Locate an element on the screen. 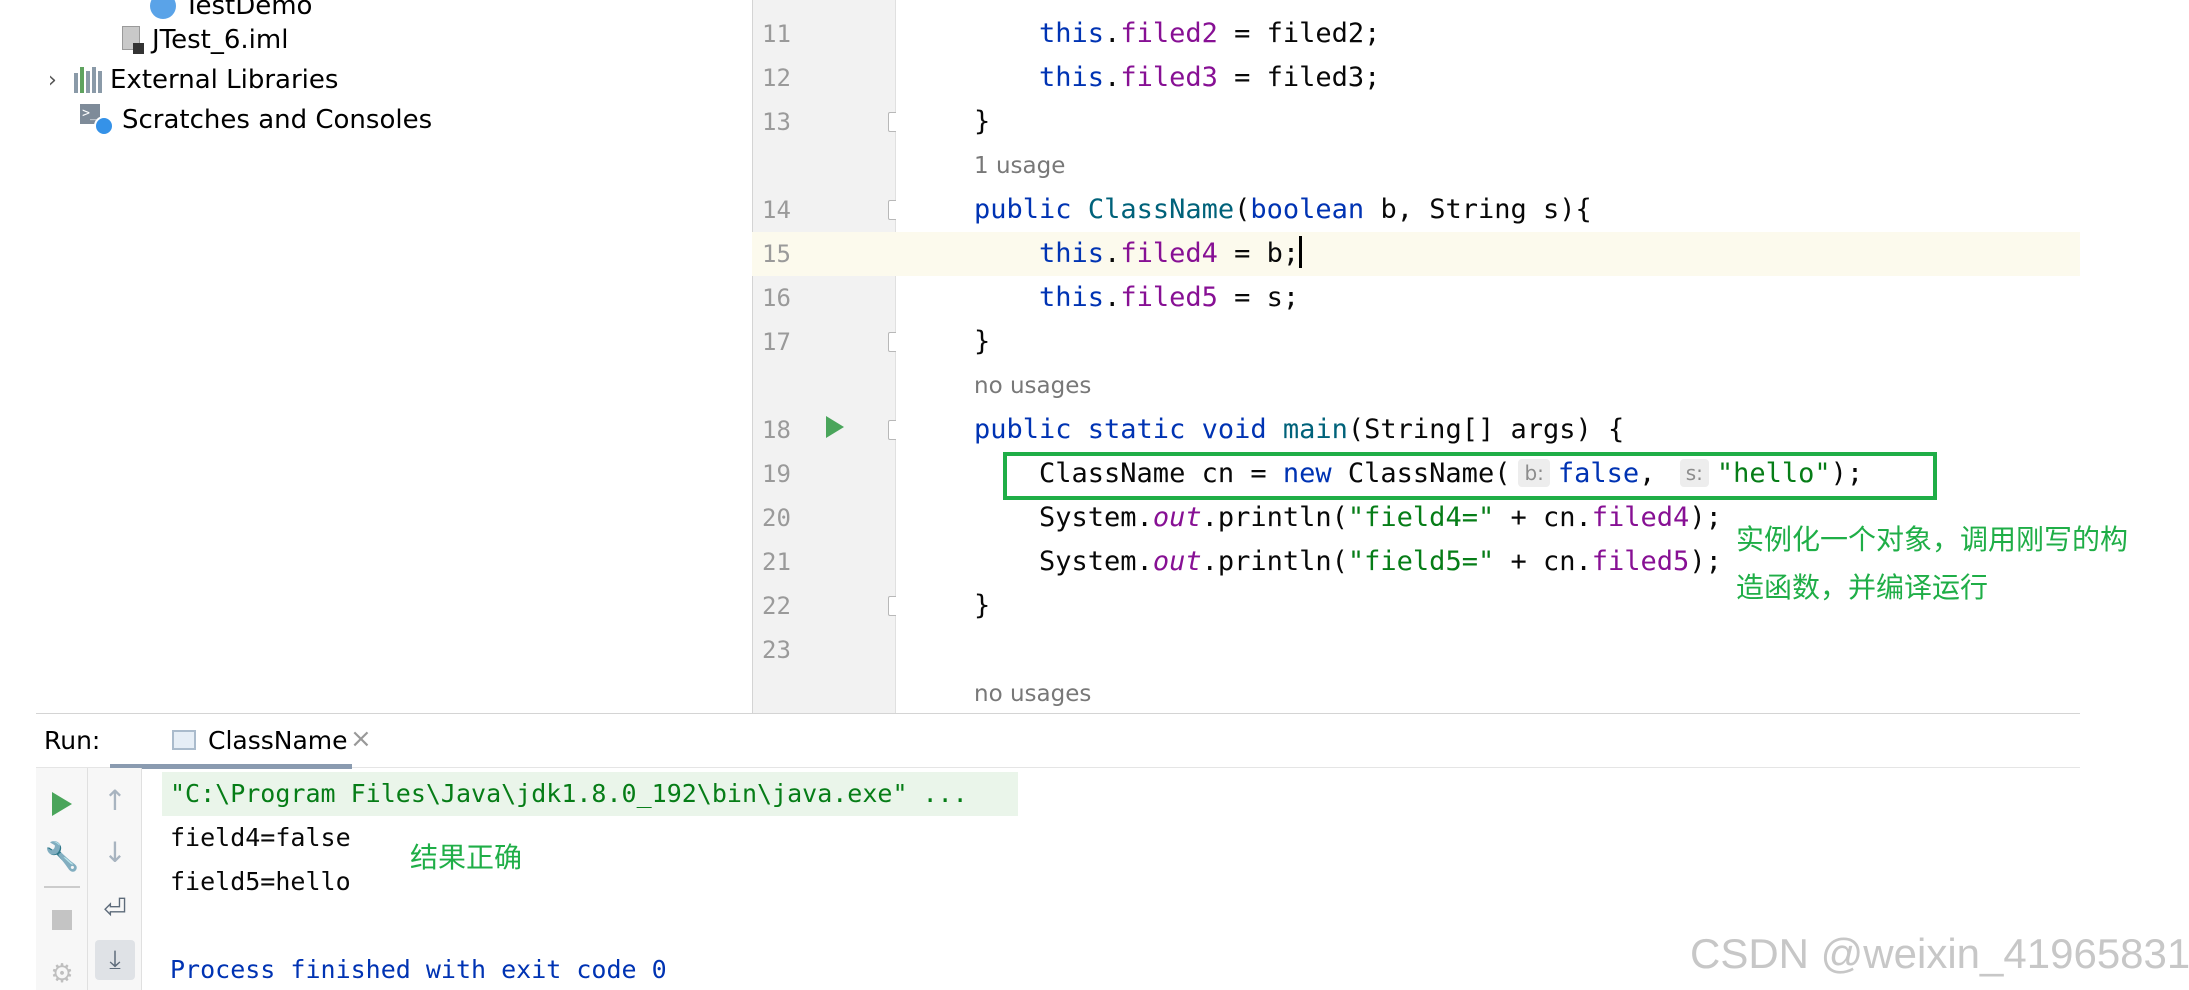  line-number: 12 is located at coordinates (776, 78).